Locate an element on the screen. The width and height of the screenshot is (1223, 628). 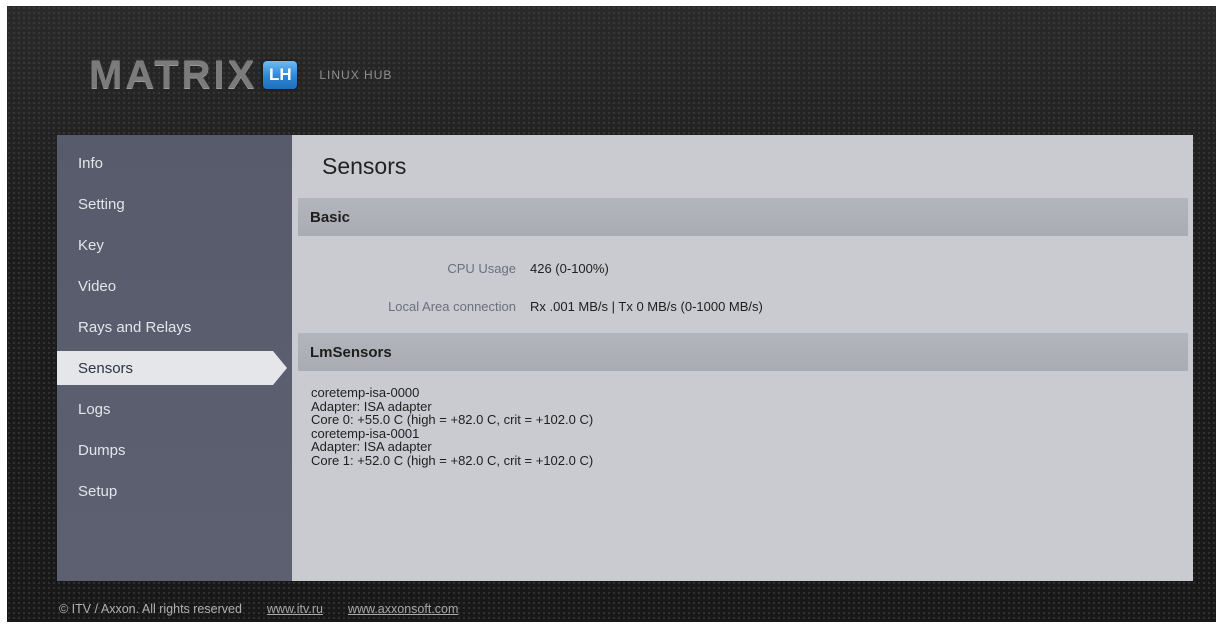
info-label: Local Area connection is located at coordinates (452, 306).